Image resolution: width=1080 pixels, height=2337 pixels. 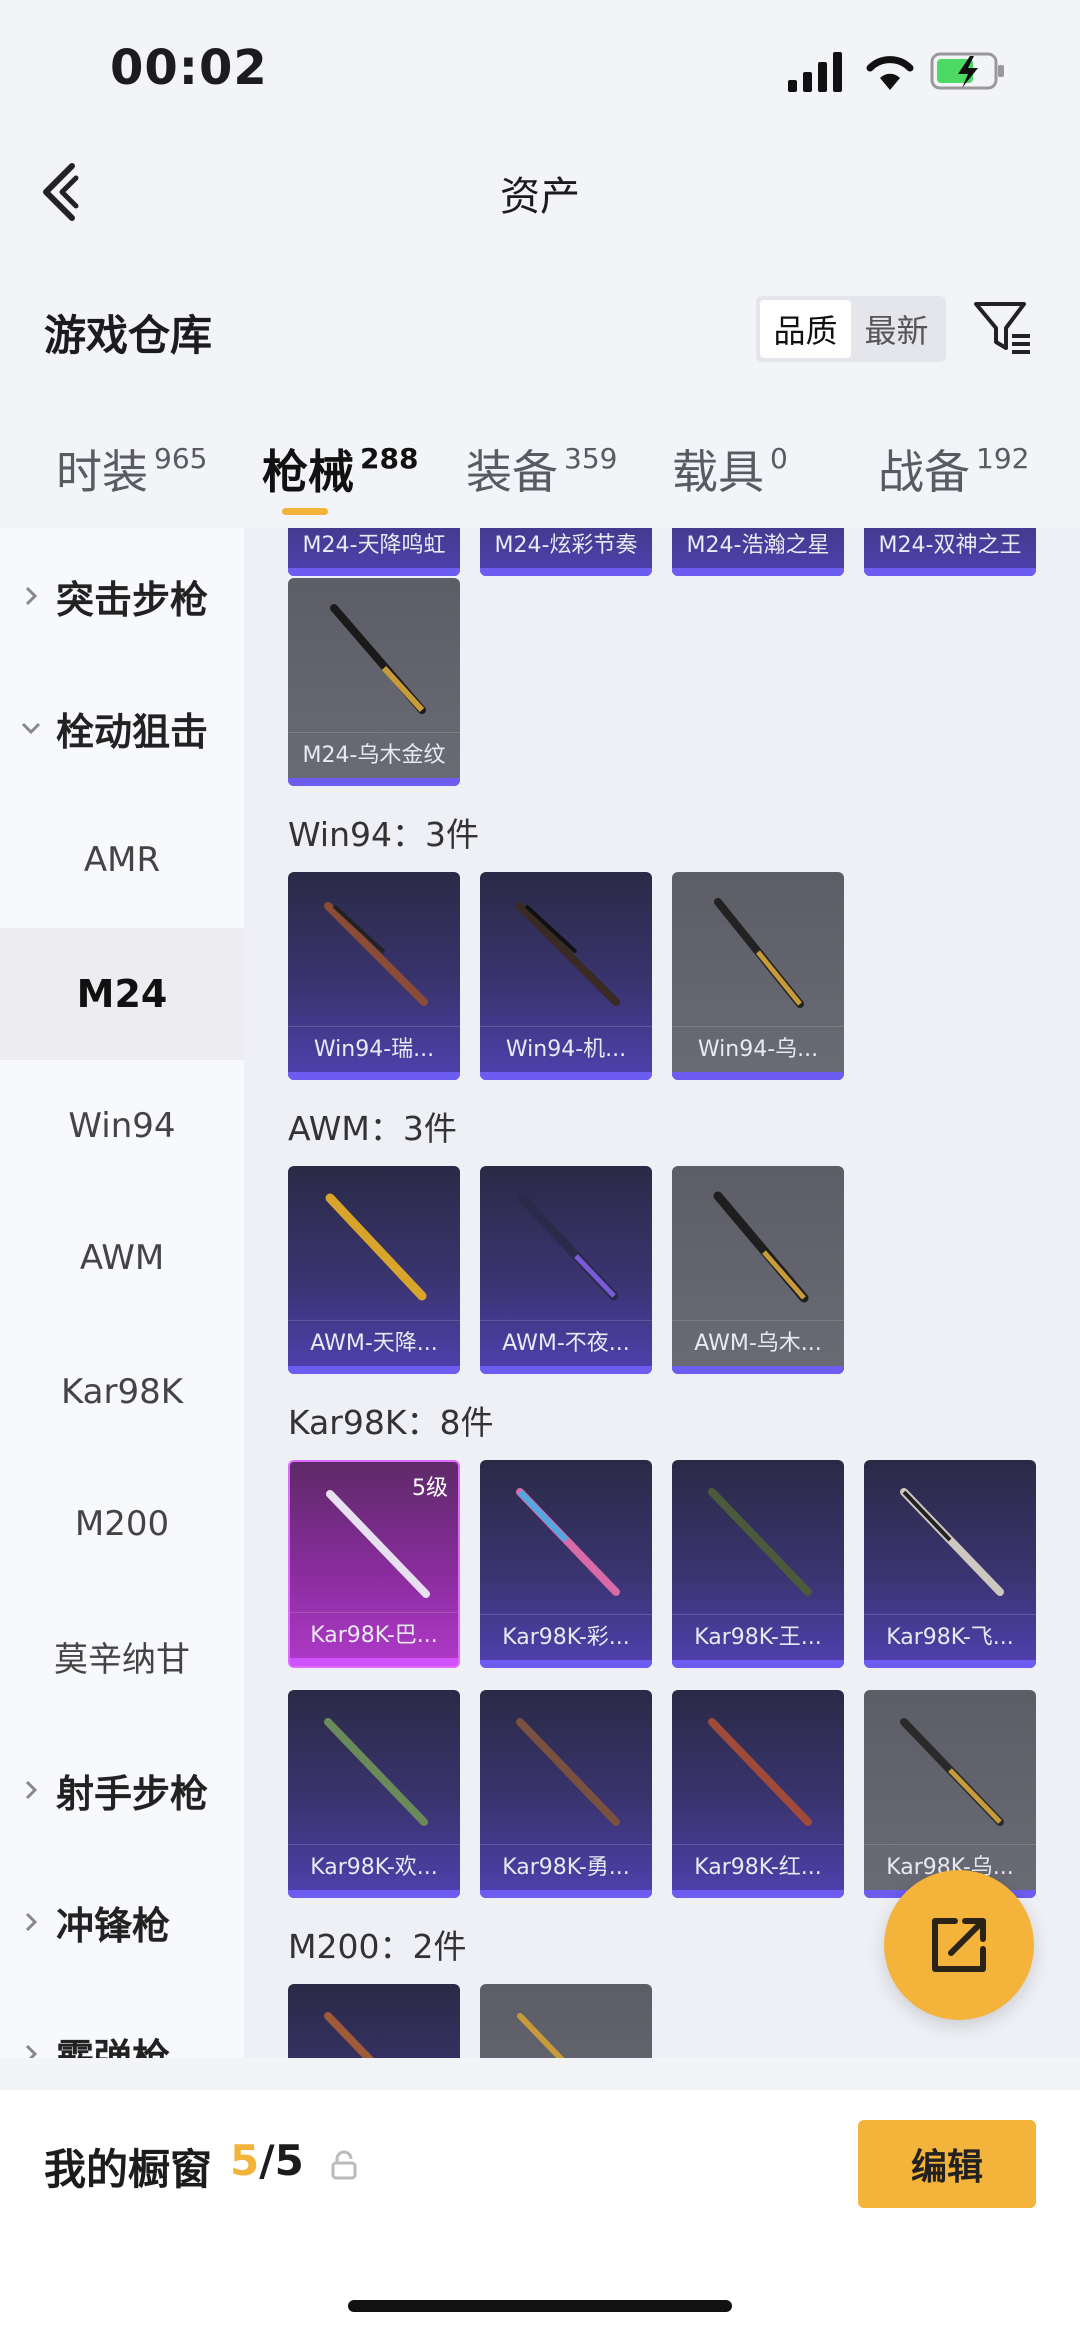 I want to click on sidebar-item-assault-rifle: 突击步枪, so click(x=122, y=596).